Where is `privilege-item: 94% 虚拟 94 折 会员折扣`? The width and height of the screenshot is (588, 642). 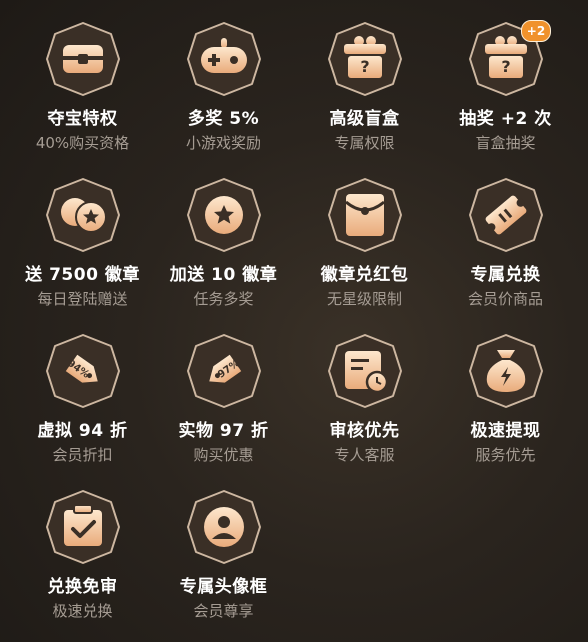 privilege-item: 94% 虚拟 94 折 会员折扣 is located at coordinates (82, 389).